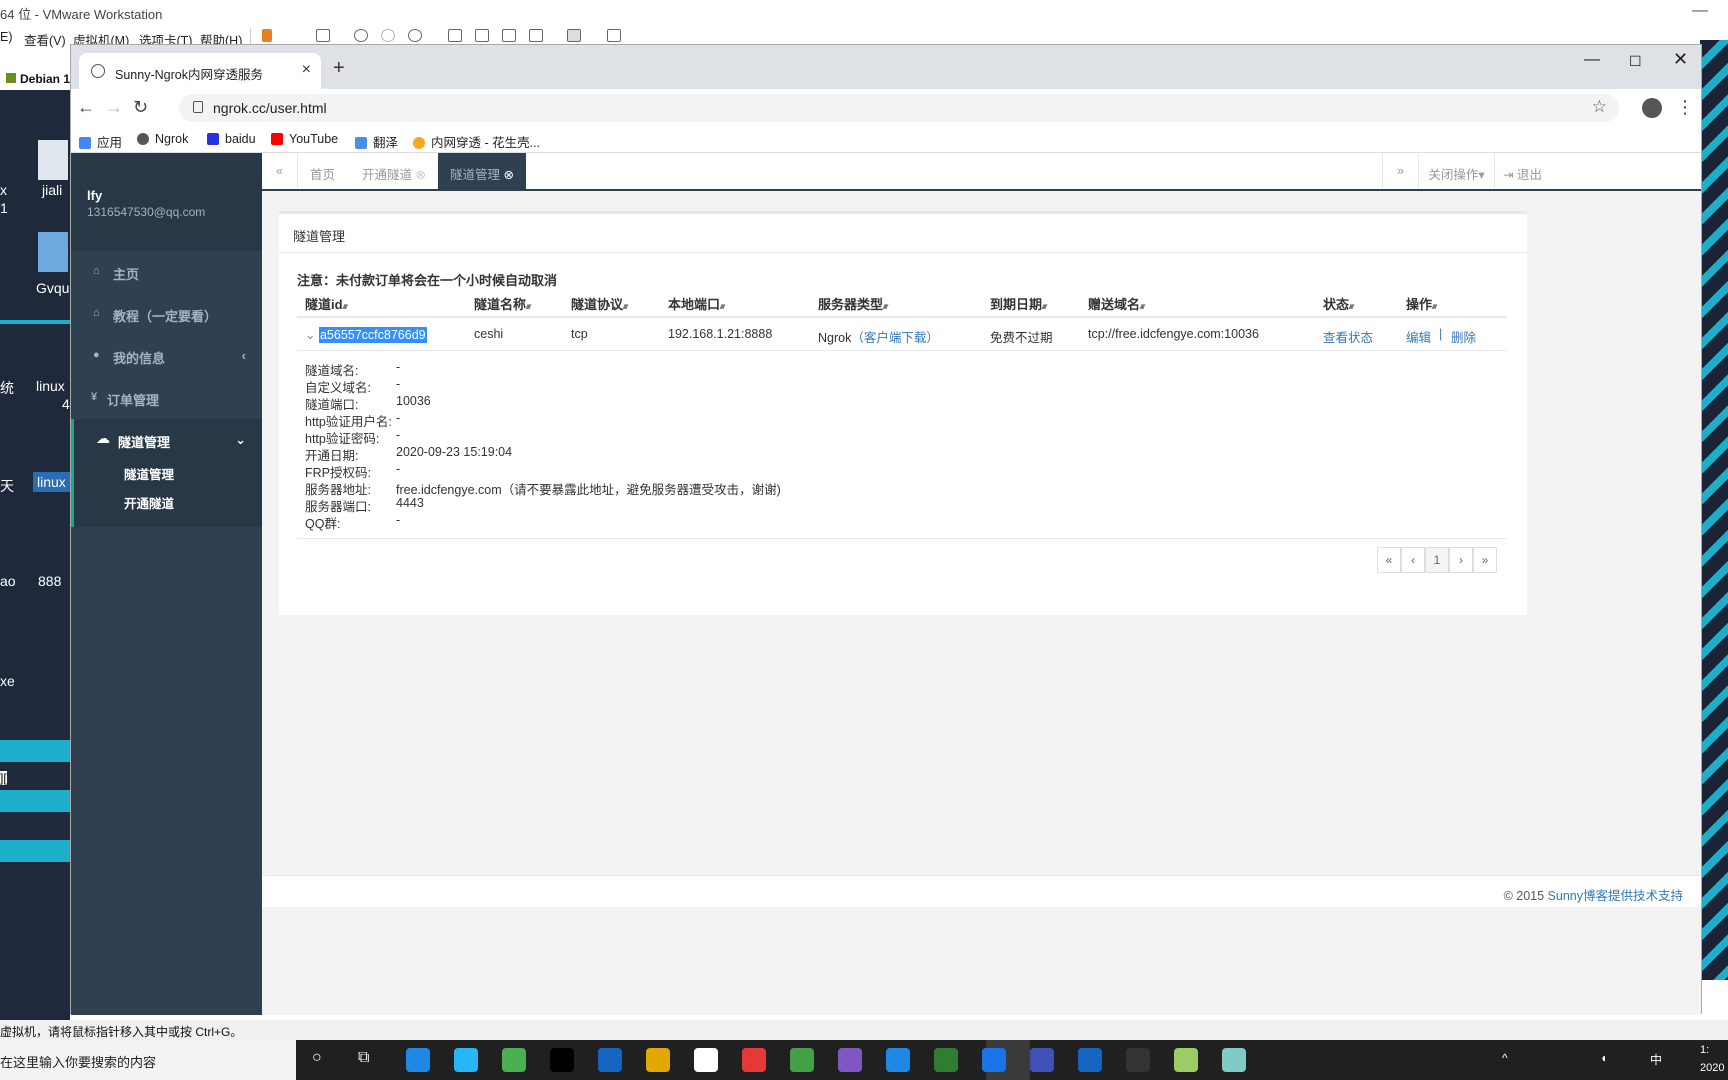  Describe the element at coordinates (1115, 303) in the screenshot. I see `col-header-domain: 赠送域名` at that location.